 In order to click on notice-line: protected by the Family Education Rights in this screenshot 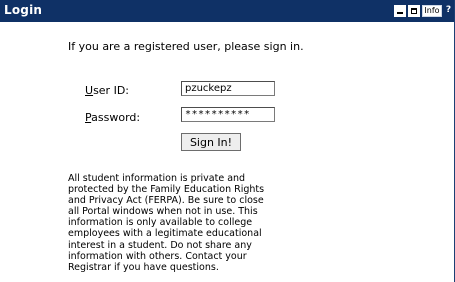, I will do `click(166, 190)`.